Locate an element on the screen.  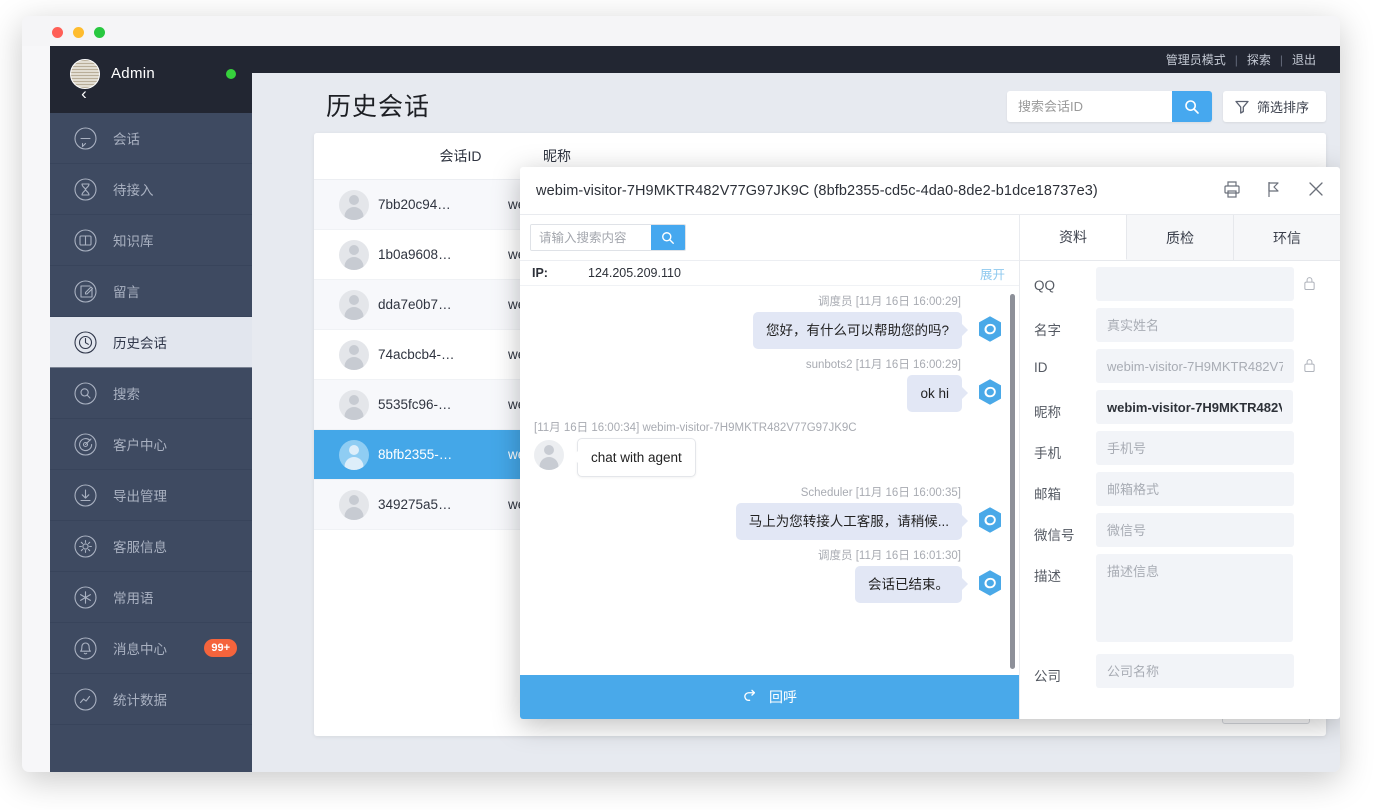
field-label: 公司 is located at coordinates (1047, 676).